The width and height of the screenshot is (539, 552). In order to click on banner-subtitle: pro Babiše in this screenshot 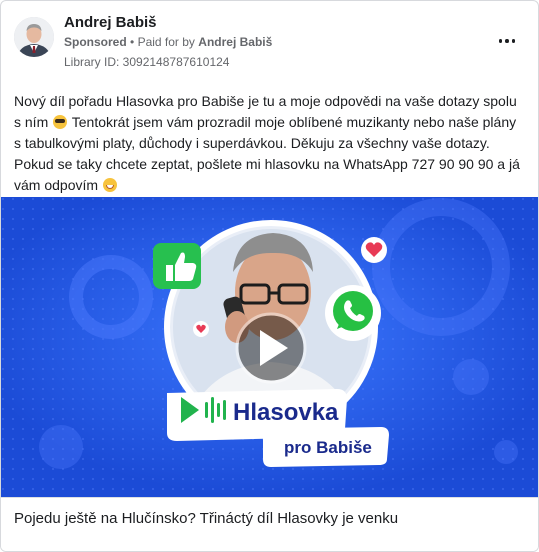, I will do `click(328, 447)`.